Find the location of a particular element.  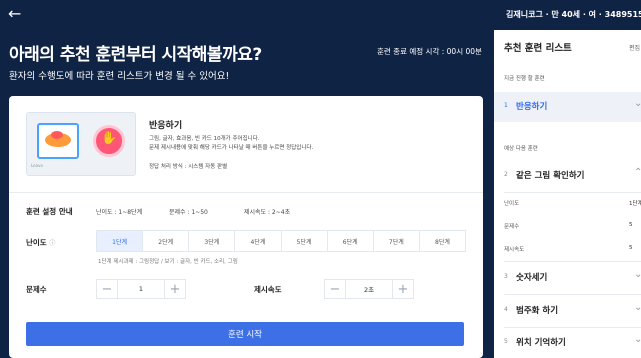

sidebar-item-2: 2 같은 그림 확인하기 ⌃ is located at coordinates (567, 176).